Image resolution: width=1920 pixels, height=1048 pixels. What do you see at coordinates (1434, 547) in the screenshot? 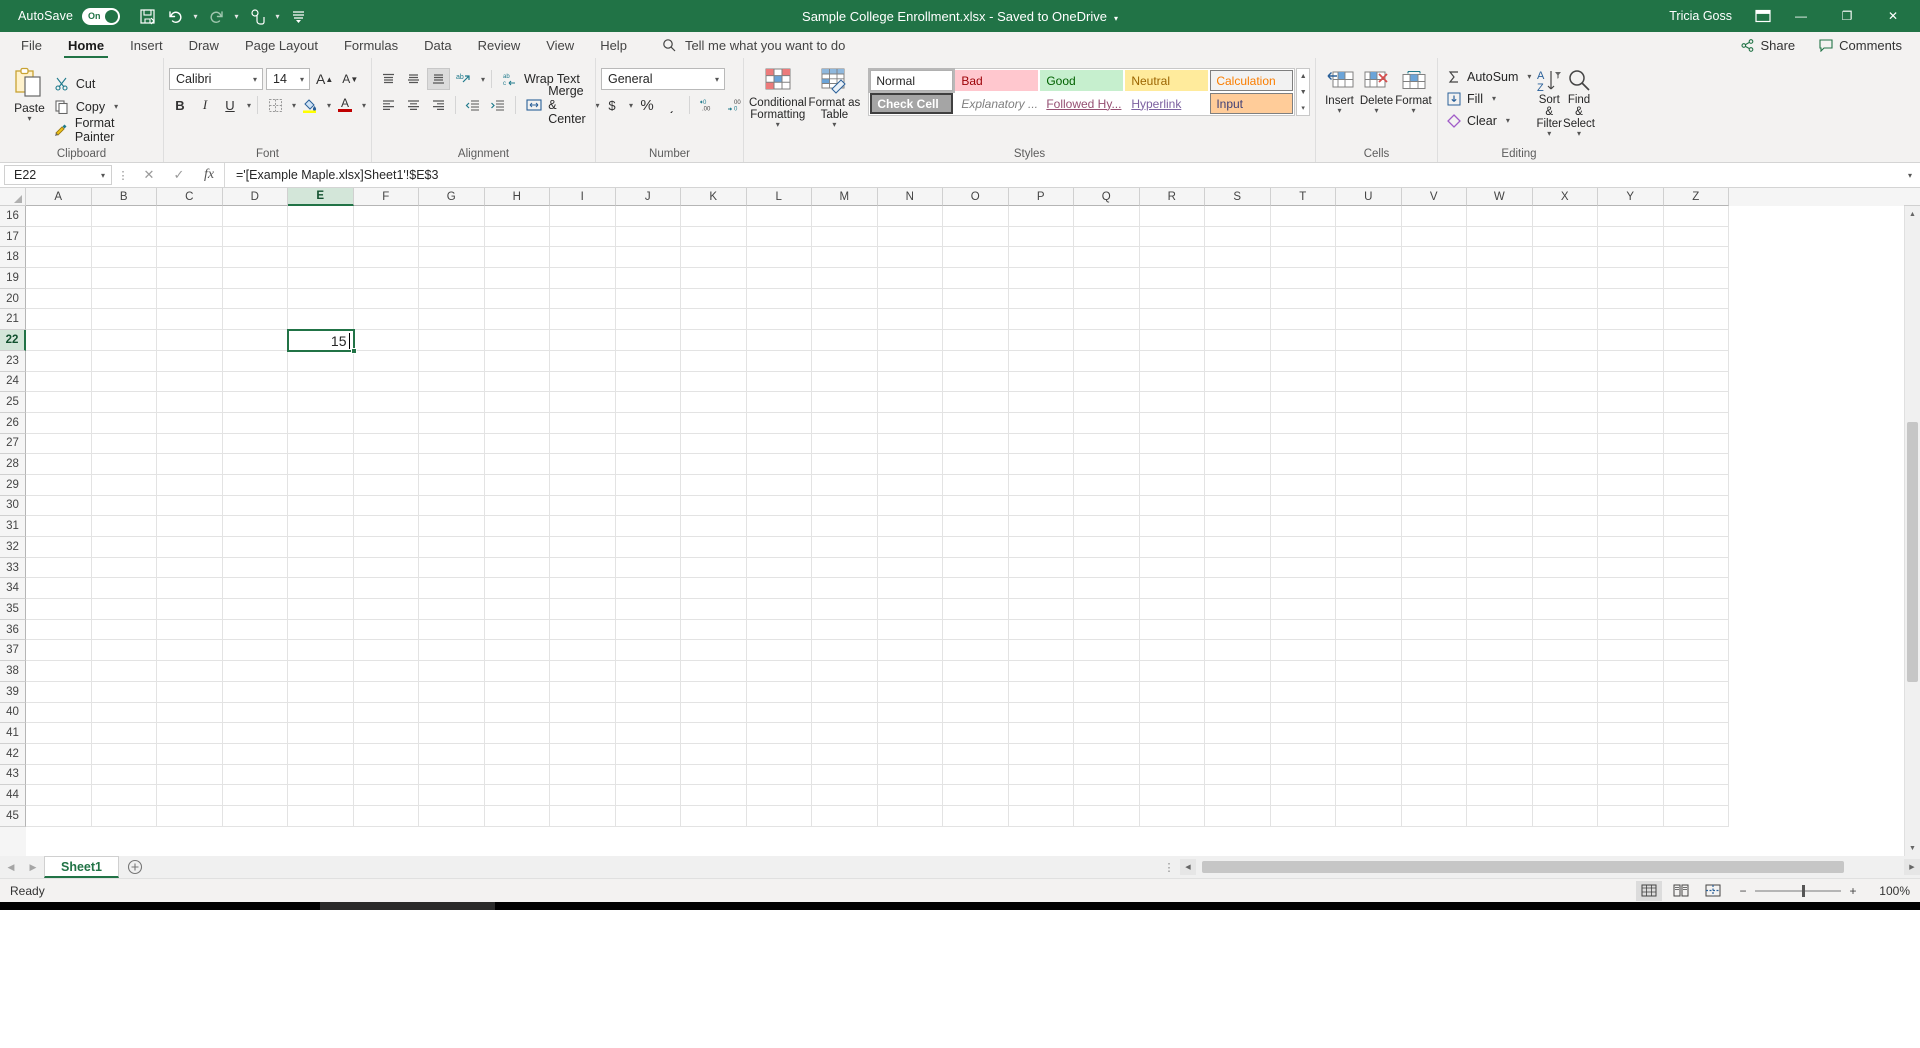
I see `cell-V32` at bounding box center [1434, 547].